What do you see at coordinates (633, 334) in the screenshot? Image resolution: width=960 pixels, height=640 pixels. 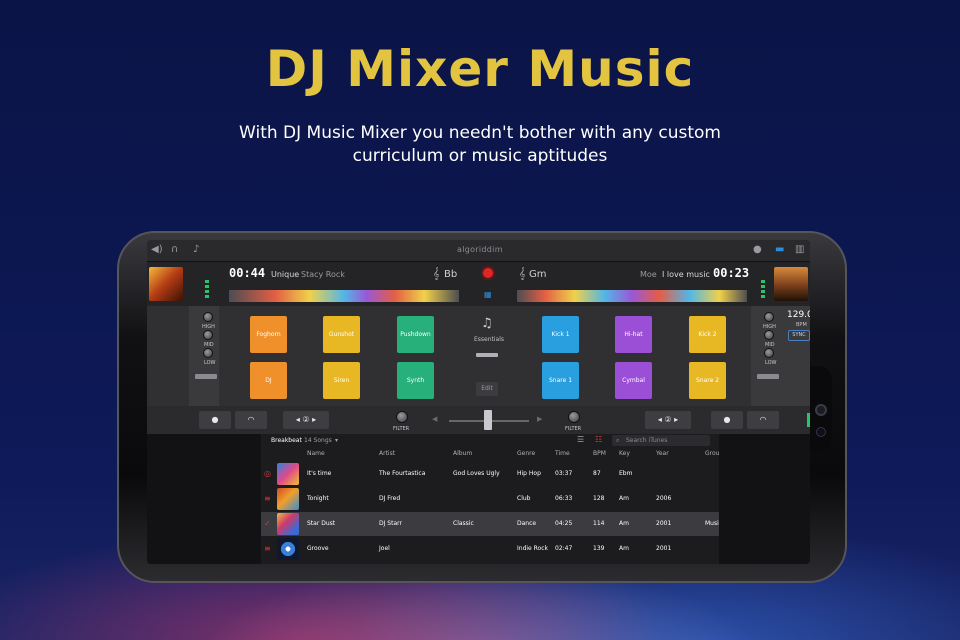 I see `pad-hi-hat: Hi-hat` at bounding box center [633, 334].